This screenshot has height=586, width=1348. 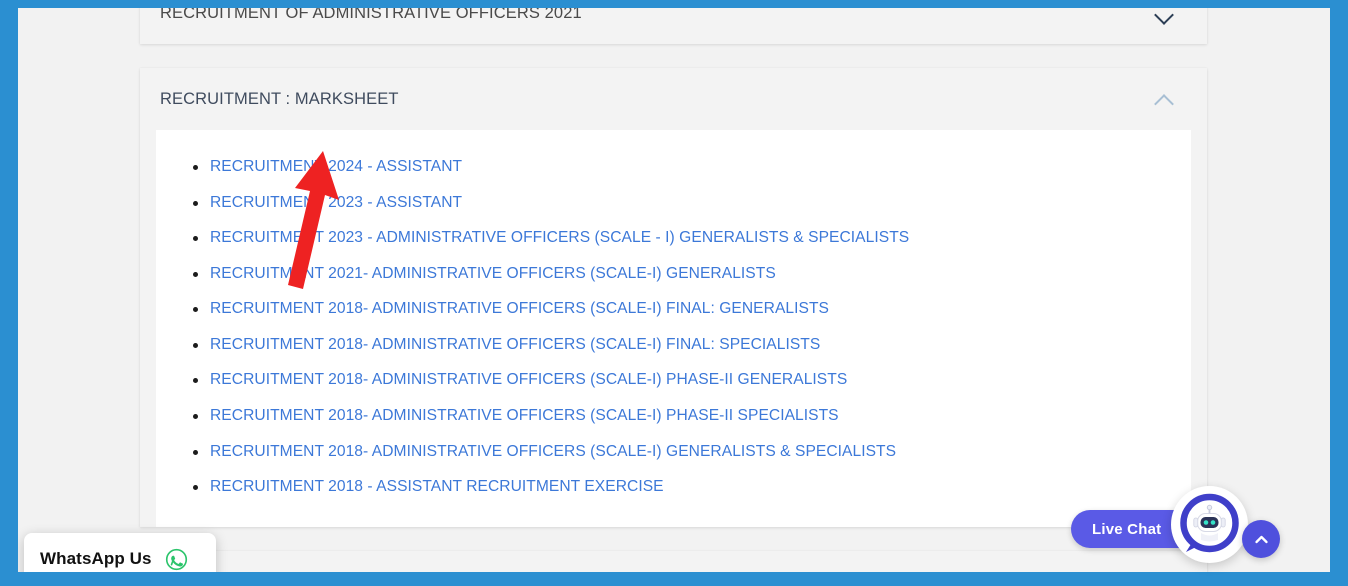 What do you see at coordinates (96, 558) in the screenshot?
I see `whatsapp-widget-label: WhatsApp Us` at bounding box center [96, 558].